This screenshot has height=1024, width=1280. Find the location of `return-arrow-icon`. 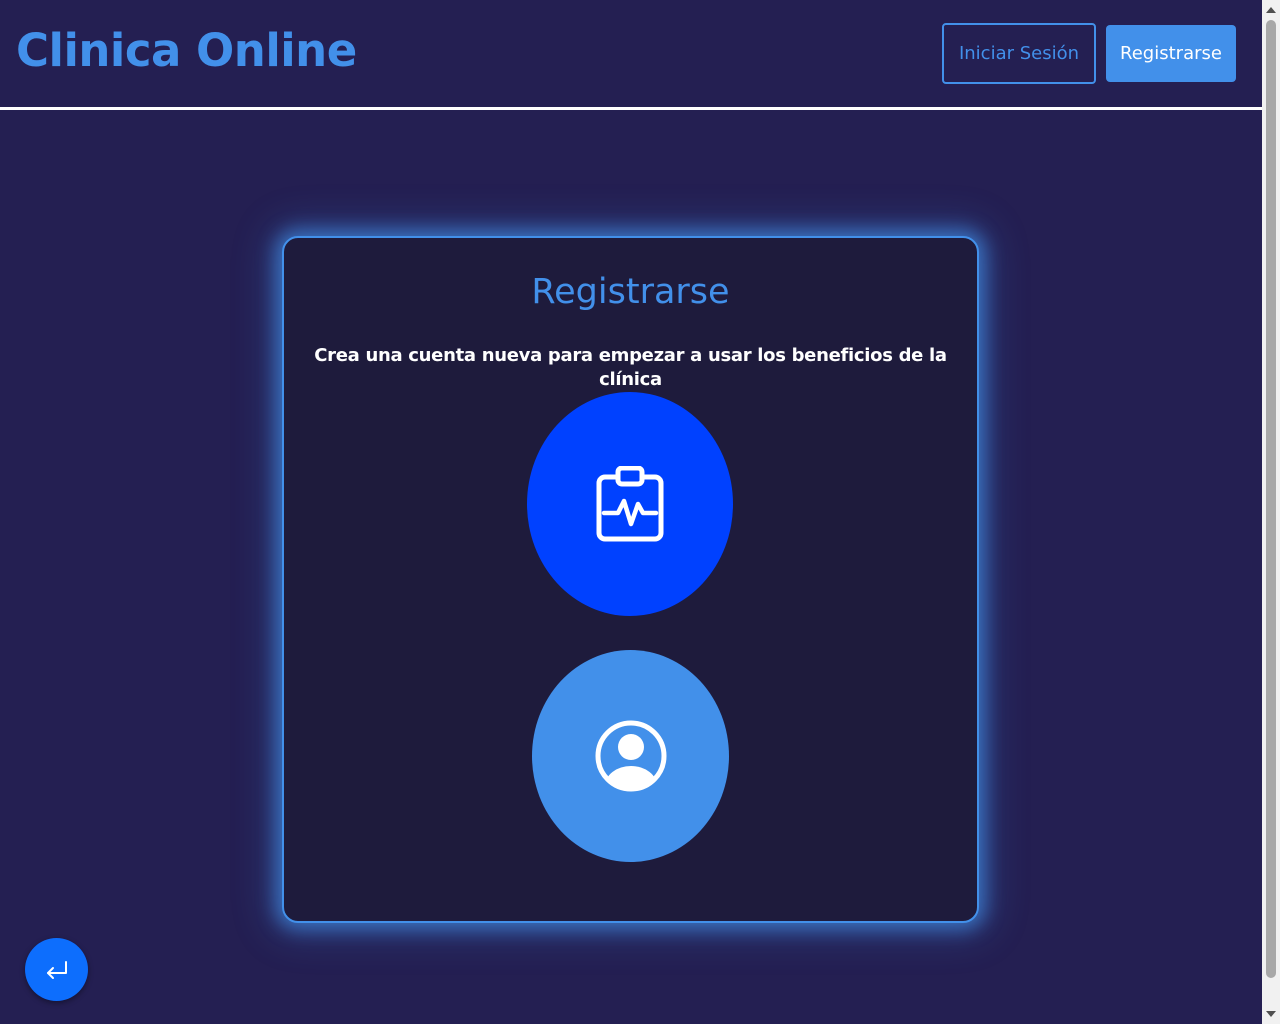

return-arrow-icon is located at coordinates (56, 969).